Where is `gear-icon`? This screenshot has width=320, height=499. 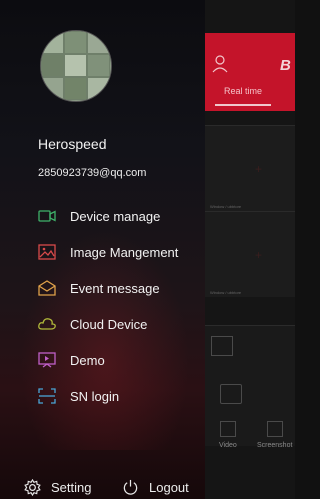 gear-icon is located at coordinates (32, 487).